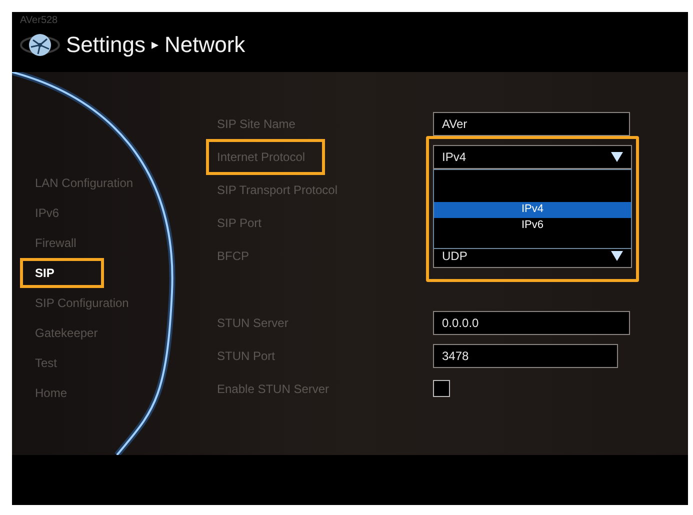 The width and height of the screenshot is (693, 515). What do you see at coordinates (39, 21) in the screenshot?
I see `device-name: AVer528` at bounding box center [39, 21].